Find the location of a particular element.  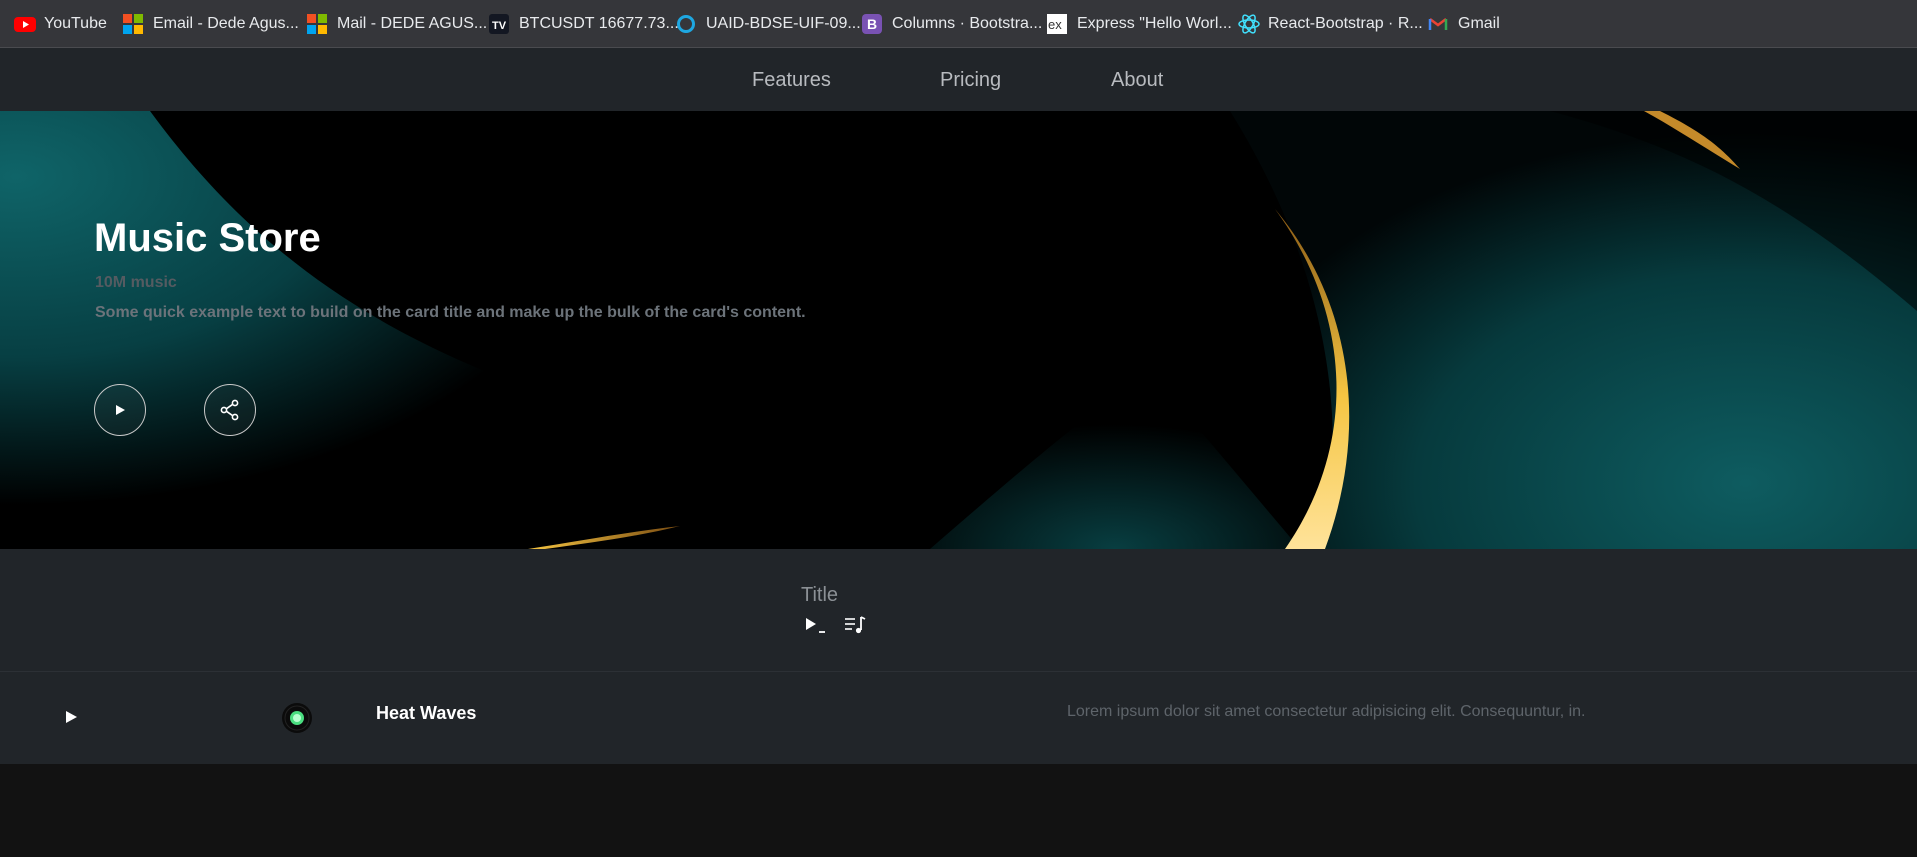

nav-link-about: About is located at coordinates (1137, 80).